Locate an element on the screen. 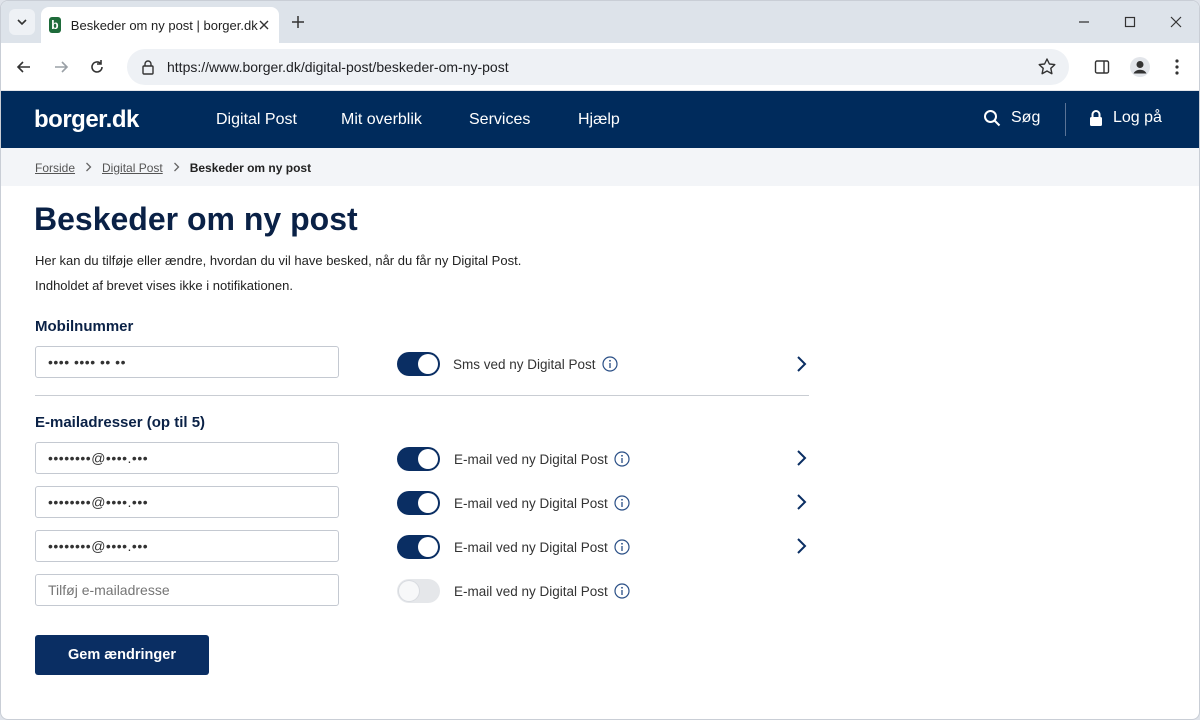  email-toggle-label-2: E-mail ved ny Digital Post is located at coordinates (542, 503).